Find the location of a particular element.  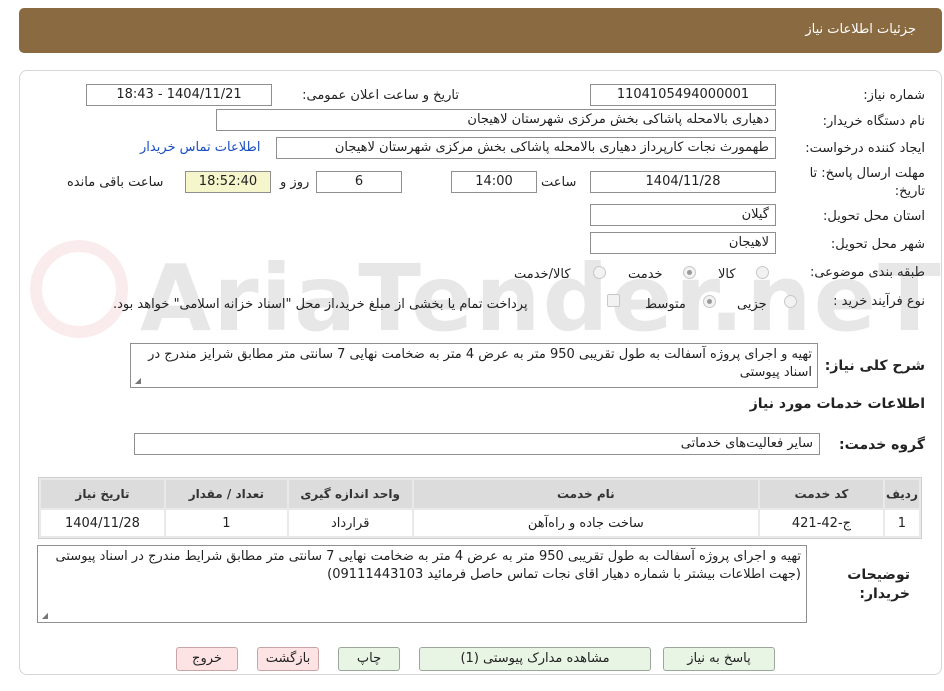

service-group-label: گروه خدمت: is located at coordinates (882, 445).